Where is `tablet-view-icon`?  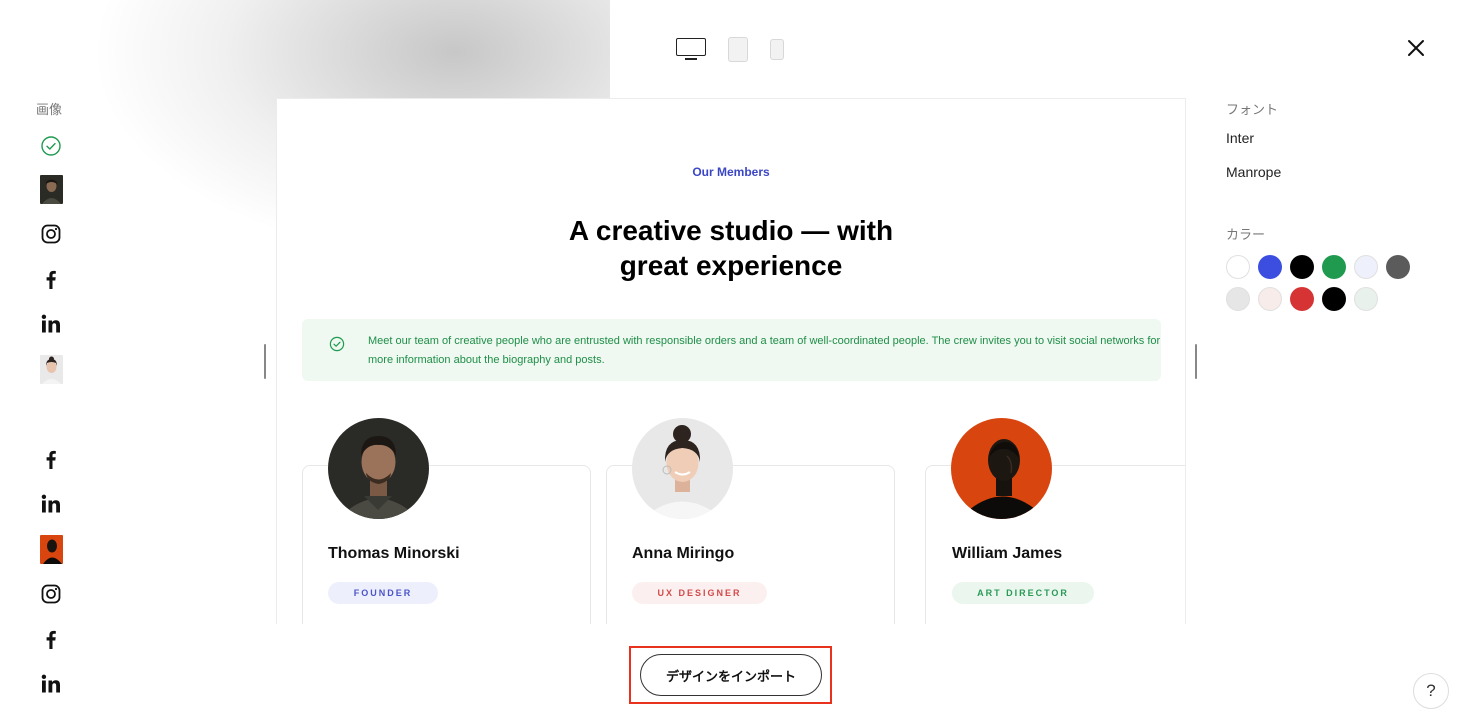
tablet-view-icon is located at coordinates (738, 49).